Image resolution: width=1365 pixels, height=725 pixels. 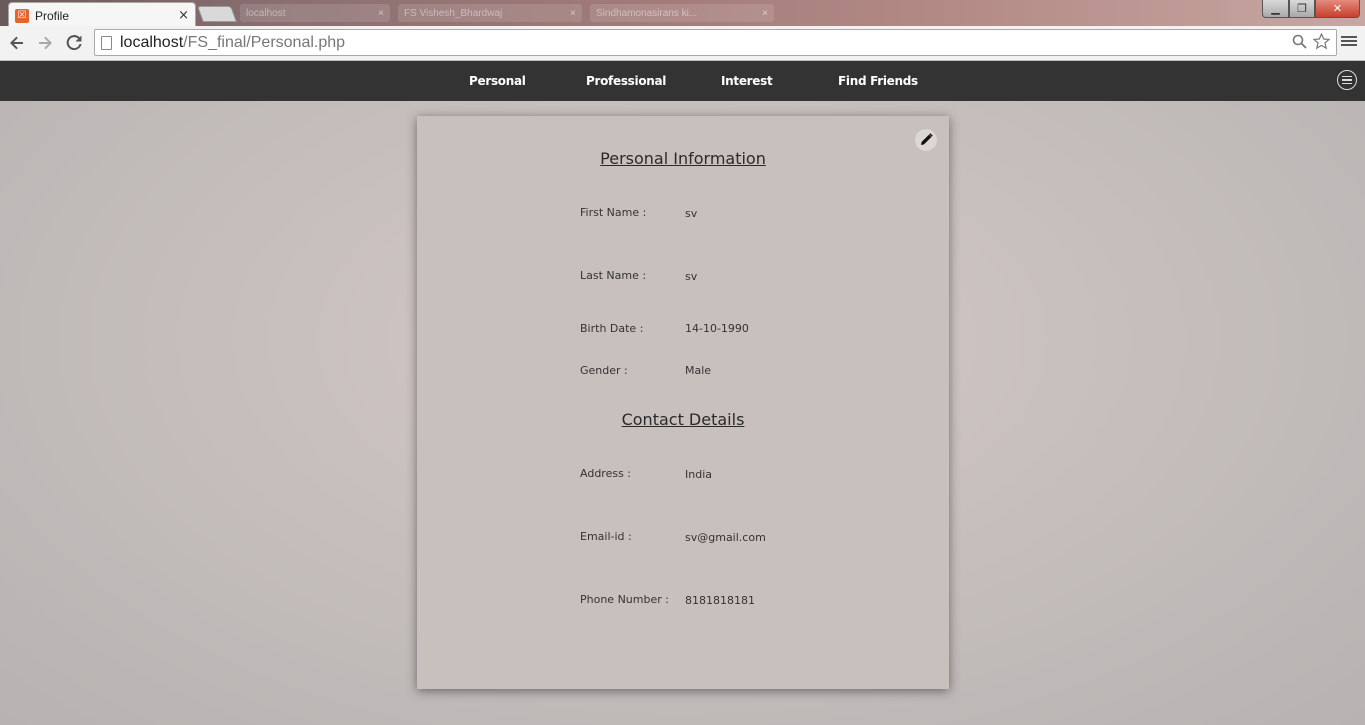 I want to click on background-tab-3-close-icon: ×, so click(x=765, y=13).